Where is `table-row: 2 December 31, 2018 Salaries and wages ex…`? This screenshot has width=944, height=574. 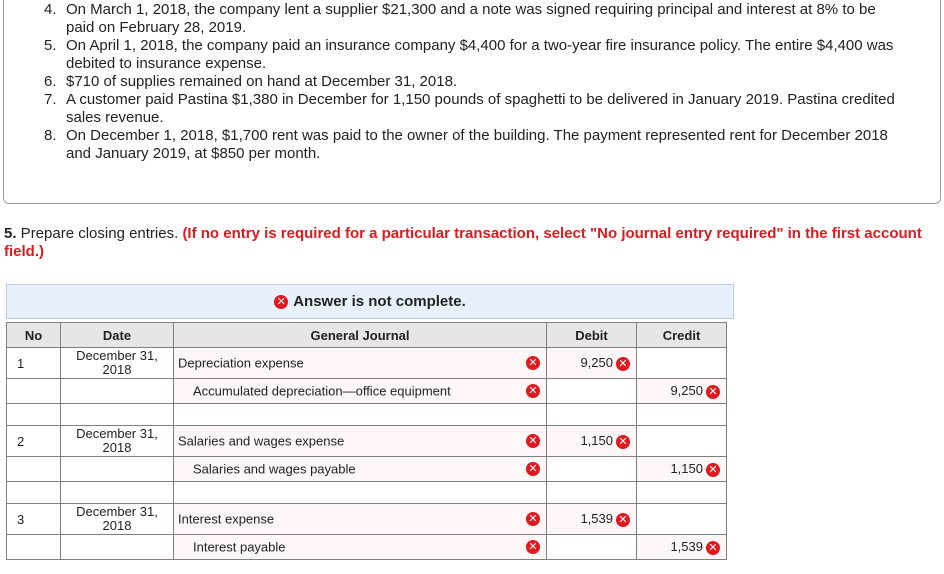 table-row: 2 December 31, 2018 Salaries and wages ex… is located at coordinates (366, 441).